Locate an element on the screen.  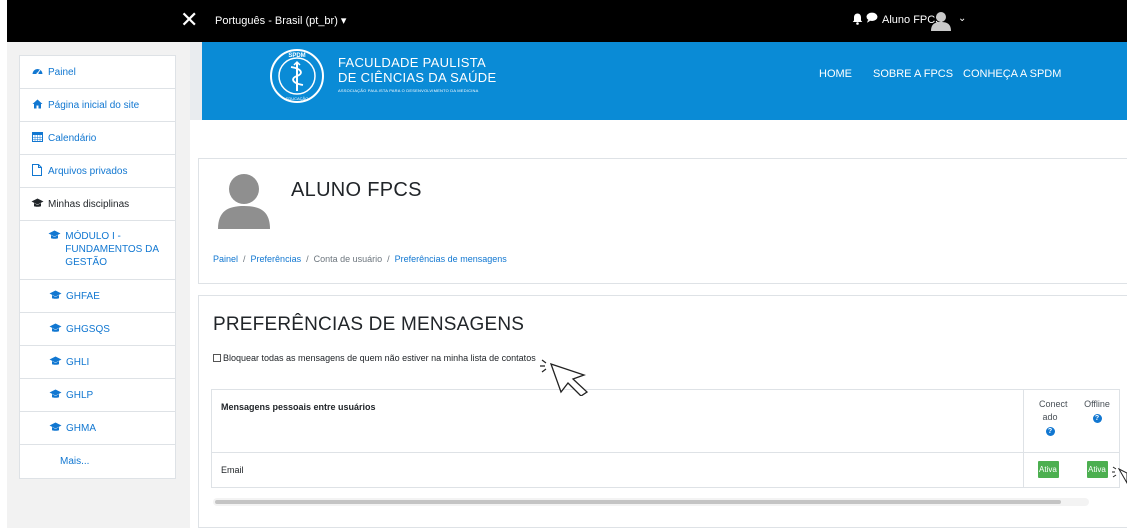
logo-bottom-text: EDUCAÇÃO is located at coordinates (297, 98).